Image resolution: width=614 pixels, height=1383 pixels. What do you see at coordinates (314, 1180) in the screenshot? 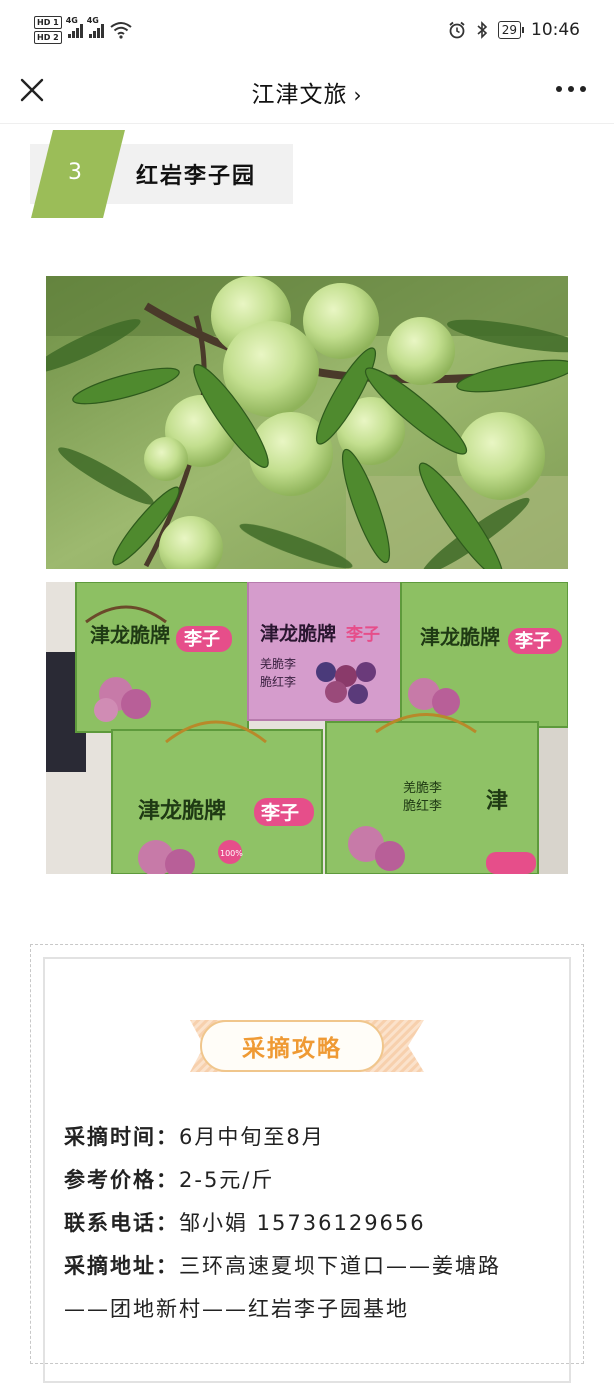
I see `price-row: 参考价格：2-5元/斤` at bounding box center [314, 1180].